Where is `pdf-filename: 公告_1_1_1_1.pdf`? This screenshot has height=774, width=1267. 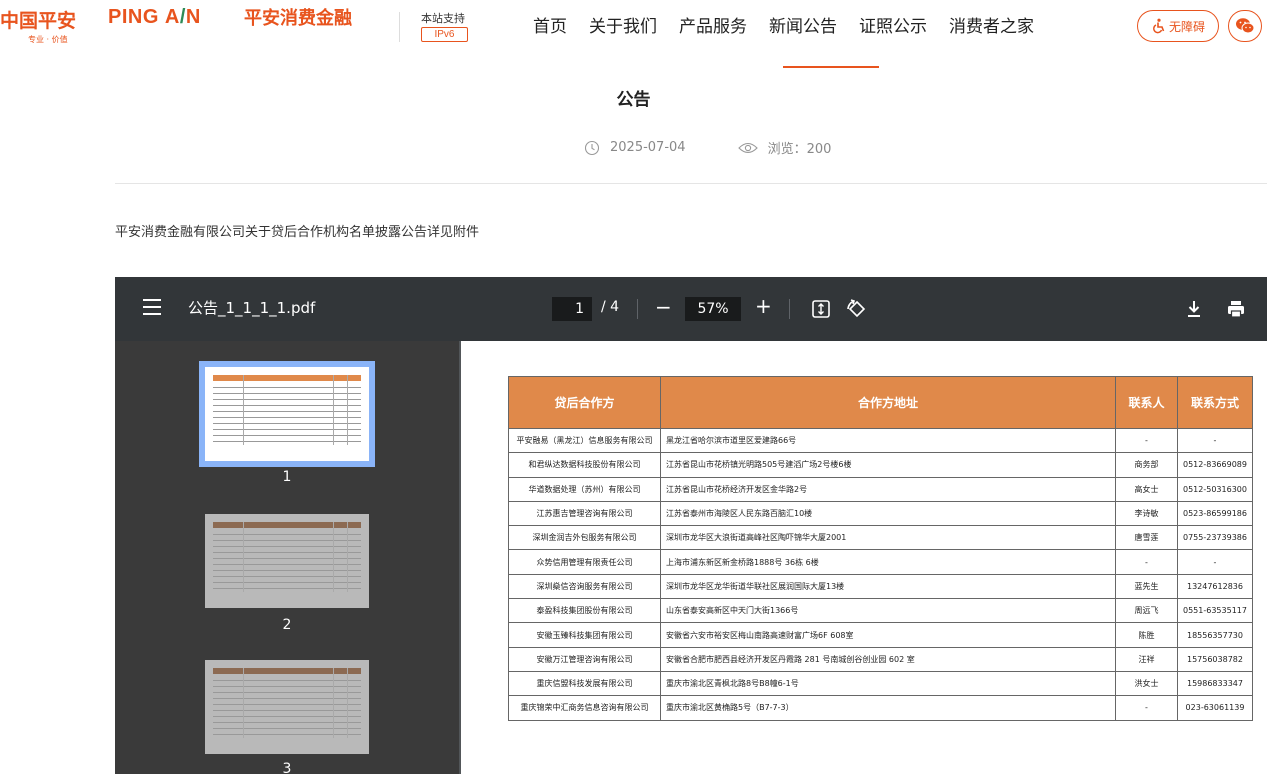
pdf-filename: 公告_1_1_1_1.pdf is located at coordinates (252, 308).